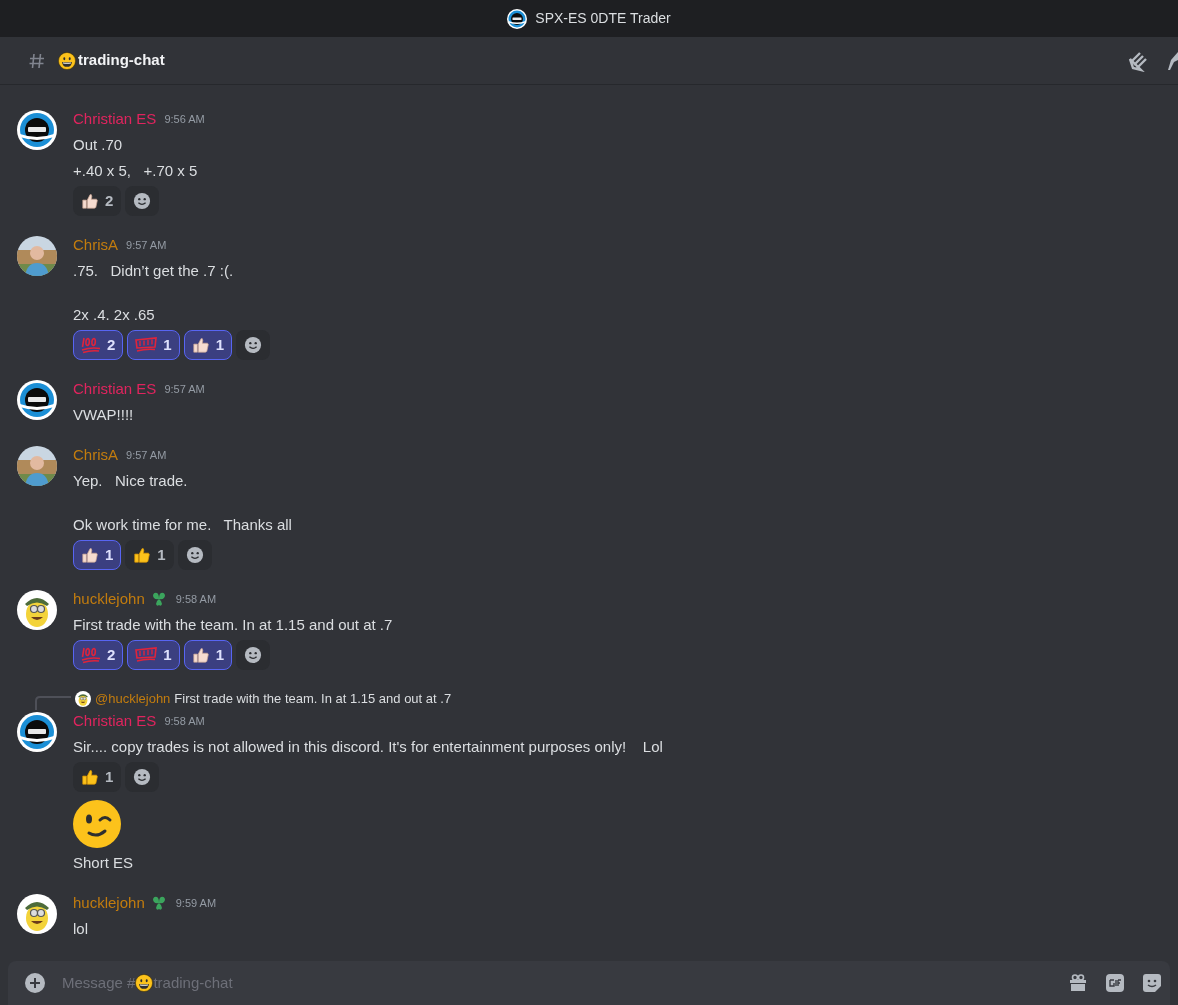  What do you see at coordinates (103, 863) in the screenshot?
I see `message-text: Short ES` at bounding box center [103, 863].